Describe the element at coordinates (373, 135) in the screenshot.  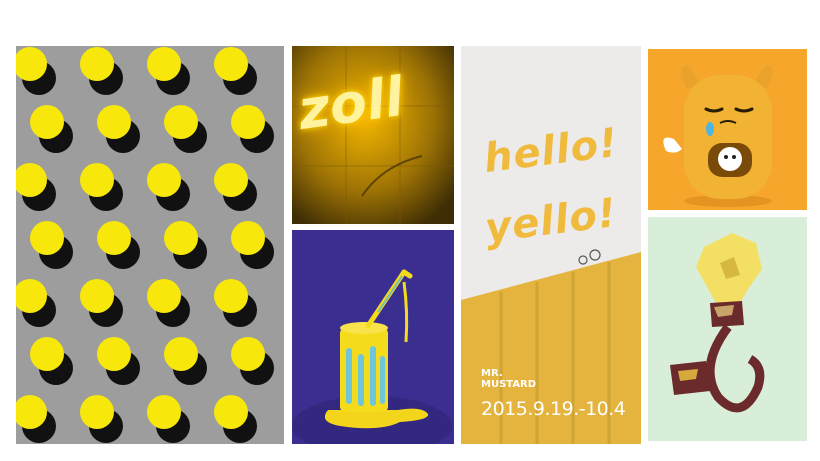
I see `neon-sign-image: zoll` at that location.